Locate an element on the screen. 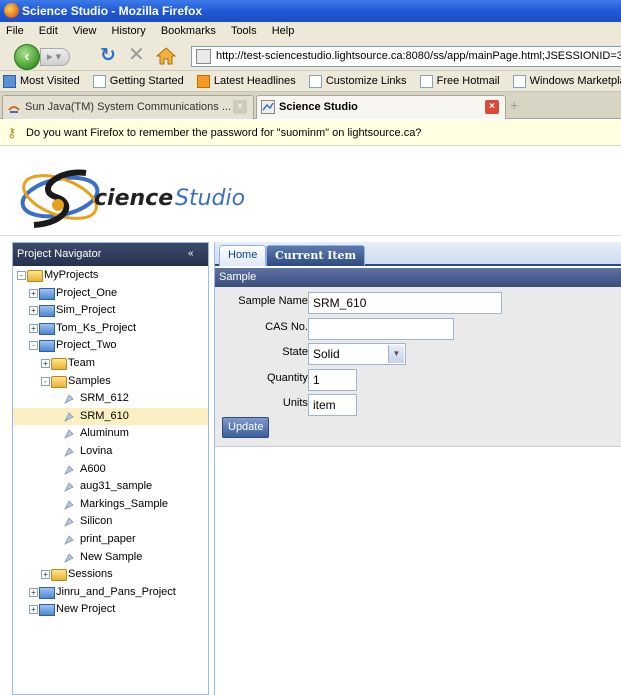 The image size is (621, 695). new-tab-icon: + is located at coordinates (514, 105).